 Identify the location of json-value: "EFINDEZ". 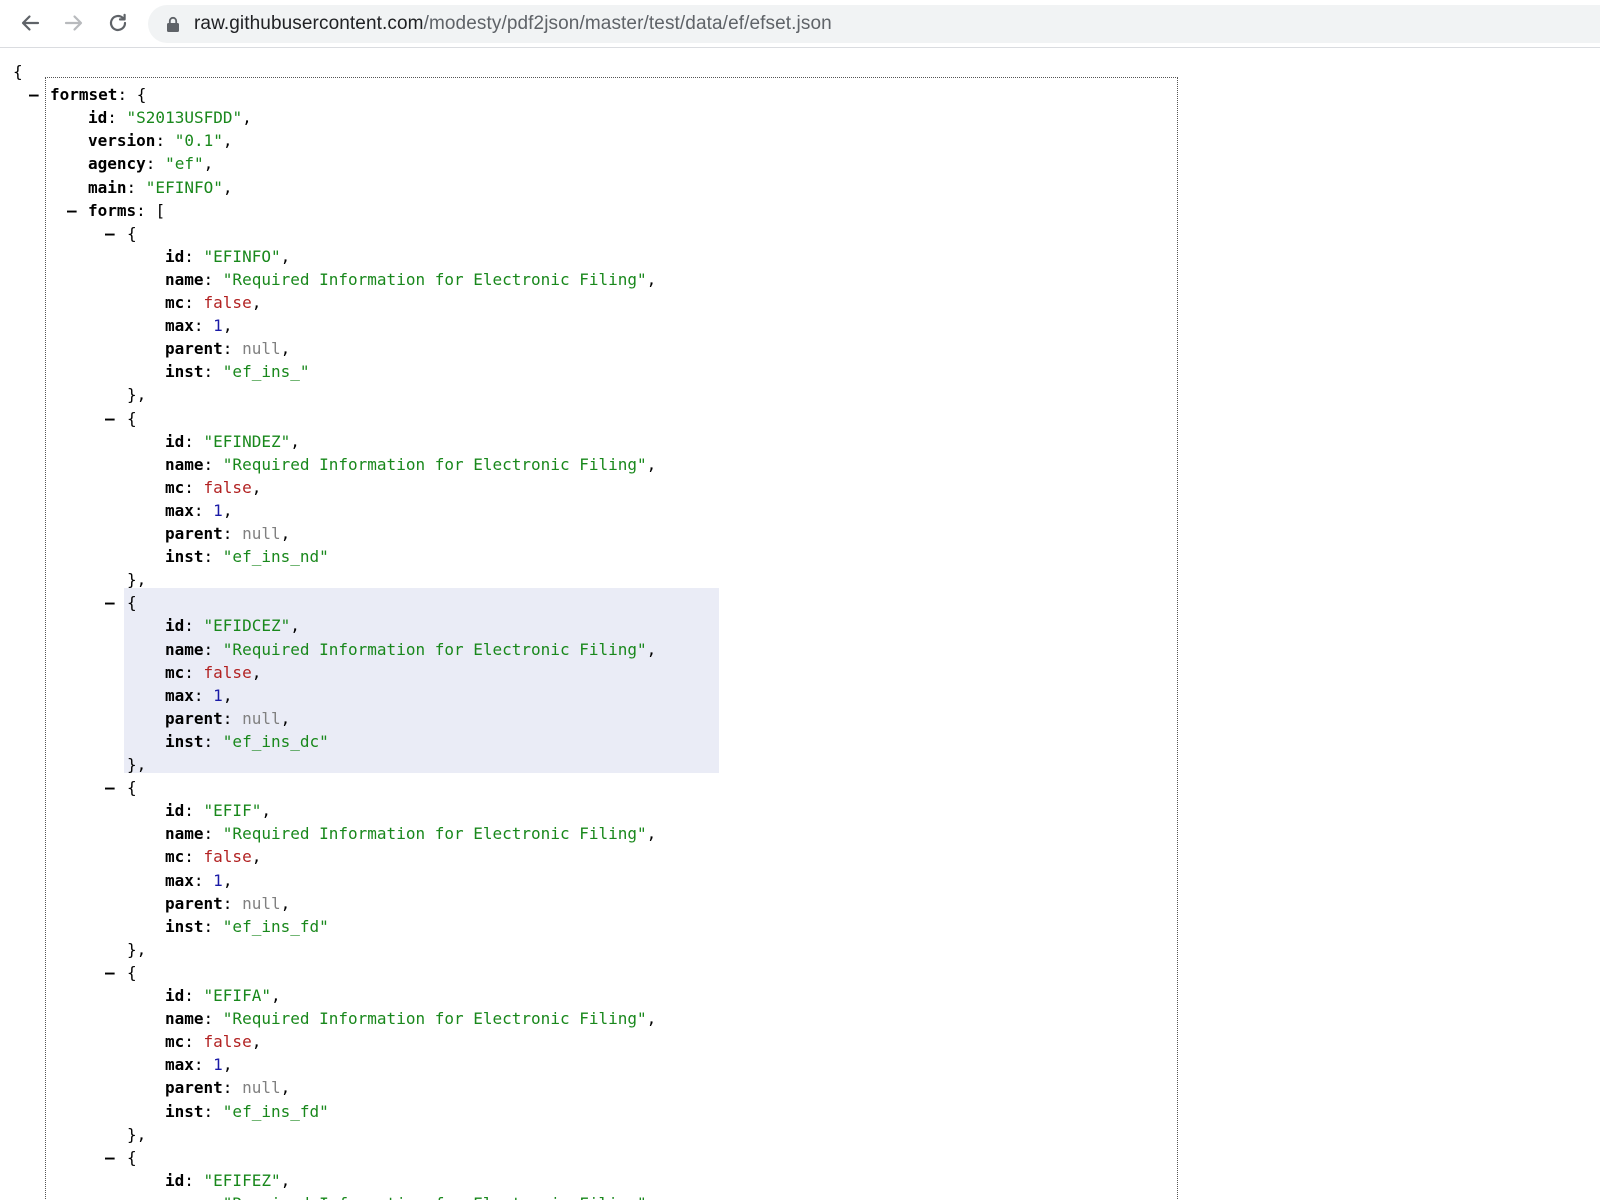
(247, 441).